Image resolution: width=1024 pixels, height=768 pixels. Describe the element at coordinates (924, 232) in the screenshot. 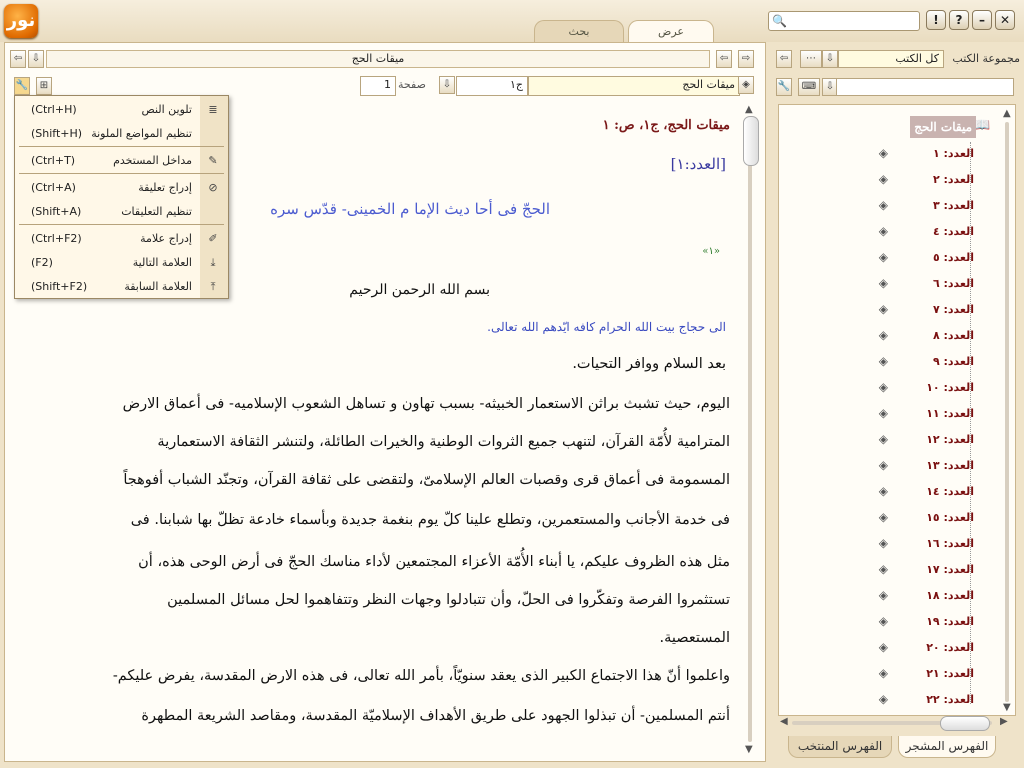

I see `tree-item: العدد: ٤ ◈` at that location.